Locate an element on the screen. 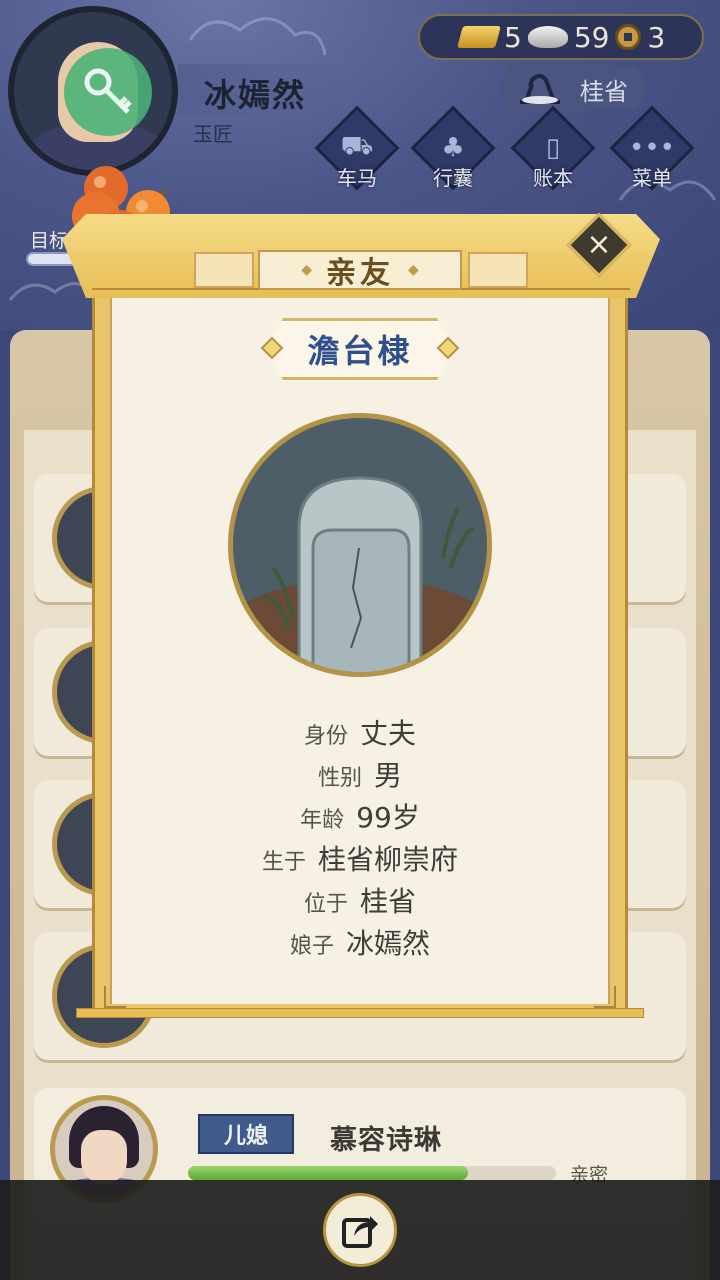  detail-row-birthplace: 生于 桂省柳崇府 is located at coordinates (360, 859).